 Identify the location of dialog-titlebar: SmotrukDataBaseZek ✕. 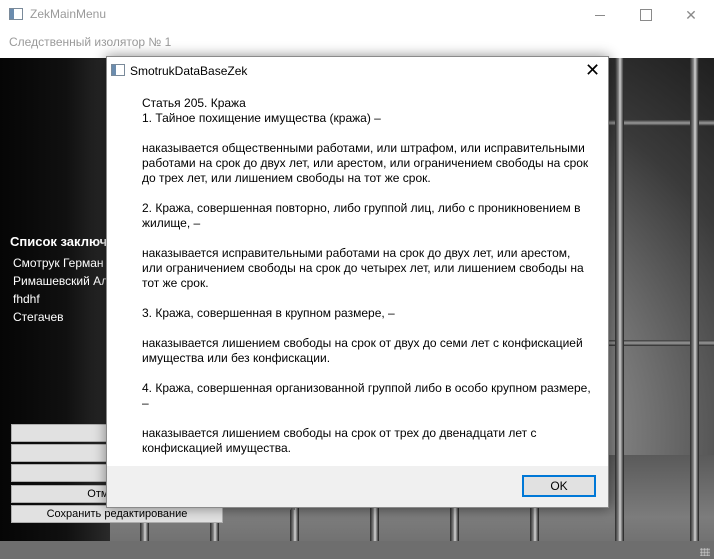
(357, 70).